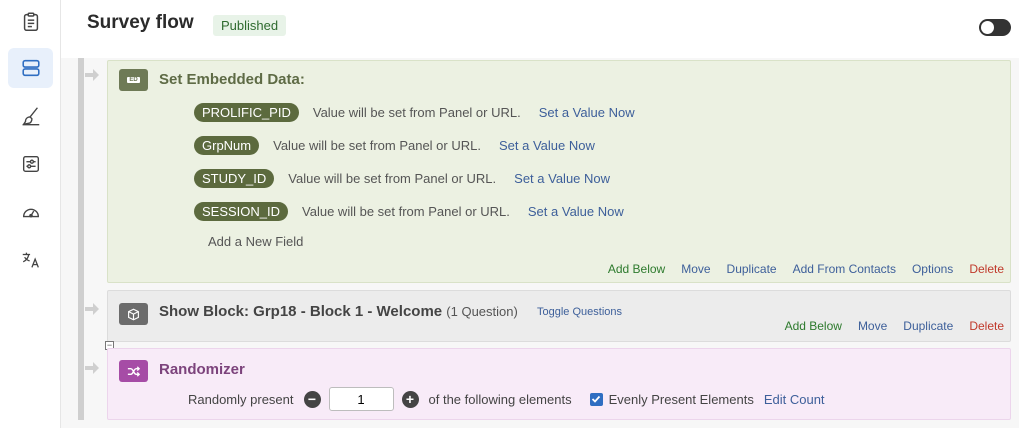  Describe the element at coordinates (241, 211) in the screenshot. I see `field-name-pill: SESSION_ID` at that location.